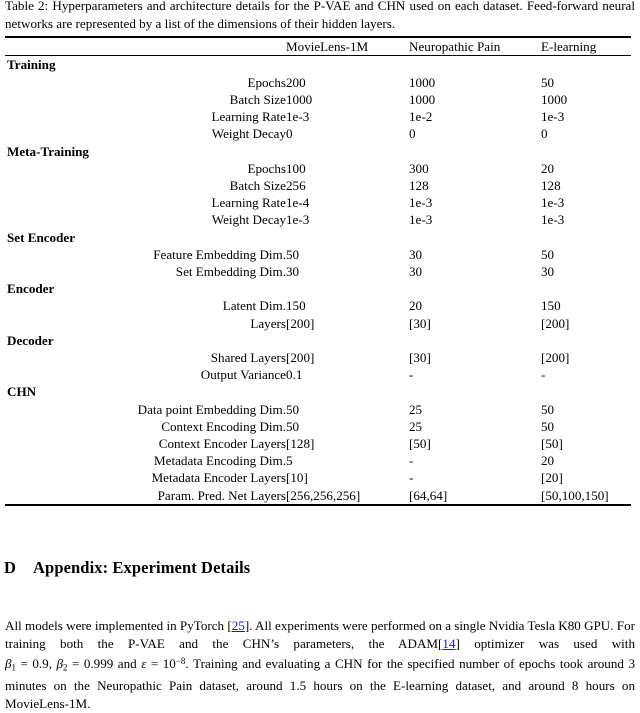 This screenshot has width=640, height=713. What do you see at coordinates (318, 237) in the screenshot?
I see `section-header-row: Set Encoder` at bounding box center [318, 237].